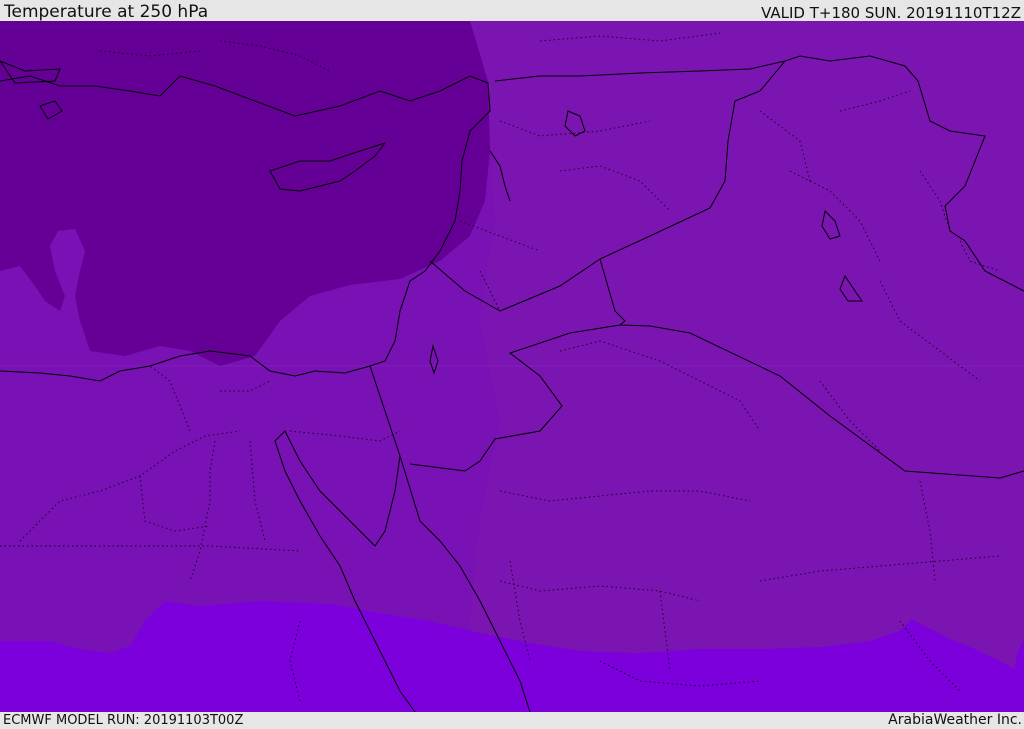  I want to click on valid-time: VALID T+180 SUN. 20191110T12Z, so click(891, 13).